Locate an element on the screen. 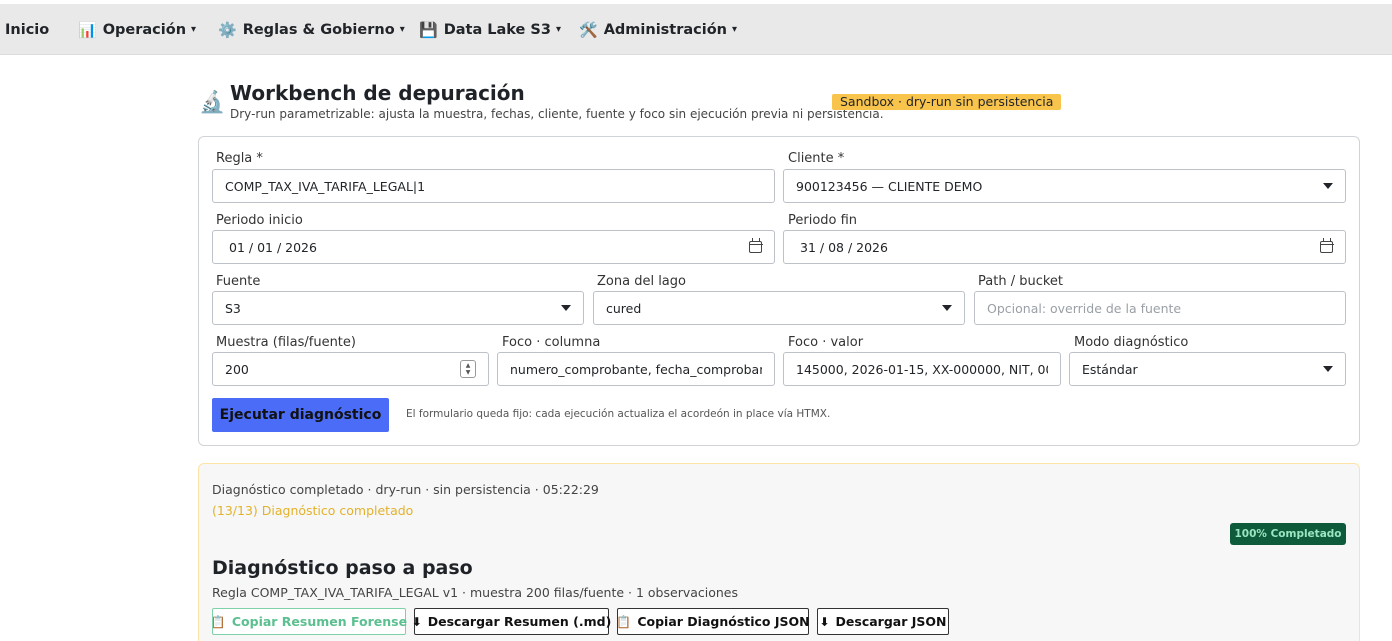 The image size is (1392, 641). copy-forensic-summary-label: Copiar Resumen Forense is located at coordinates (319, 621).